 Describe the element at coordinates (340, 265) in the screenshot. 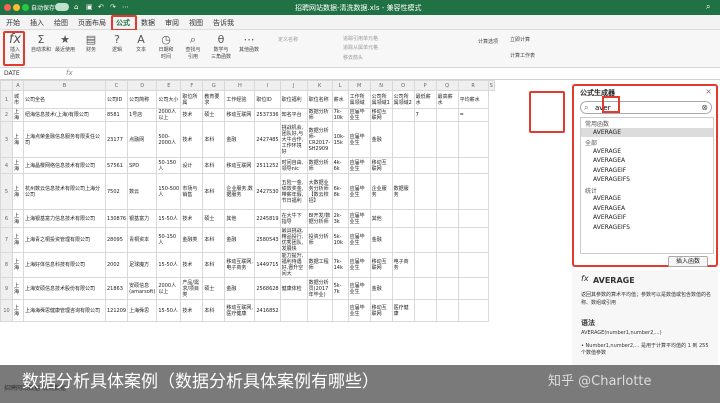

I see `table-cell: 7k-14k` at that location.